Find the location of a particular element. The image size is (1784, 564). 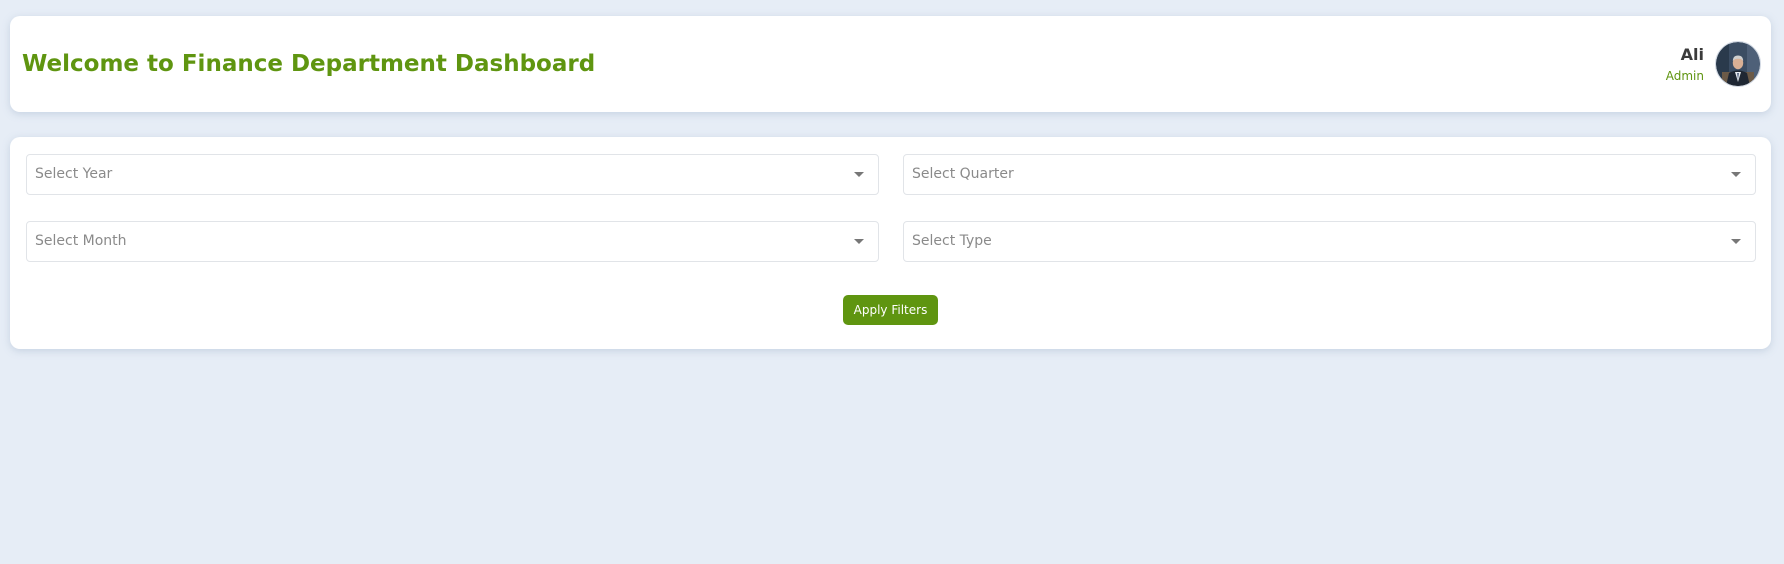

avatar-photo-icon is located at coordinates (1738, 64).